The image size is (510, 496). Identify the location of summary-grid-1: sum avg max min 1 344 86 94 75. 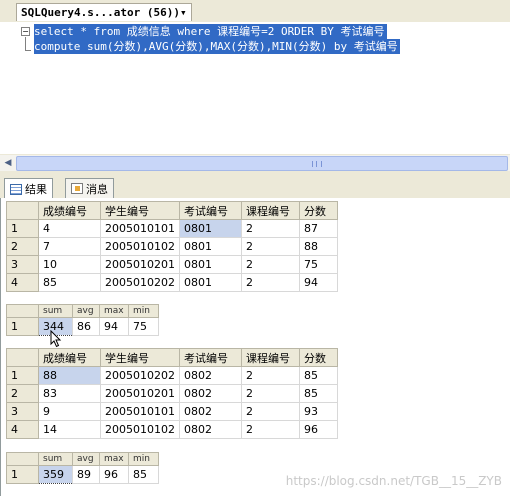
(82, 320).